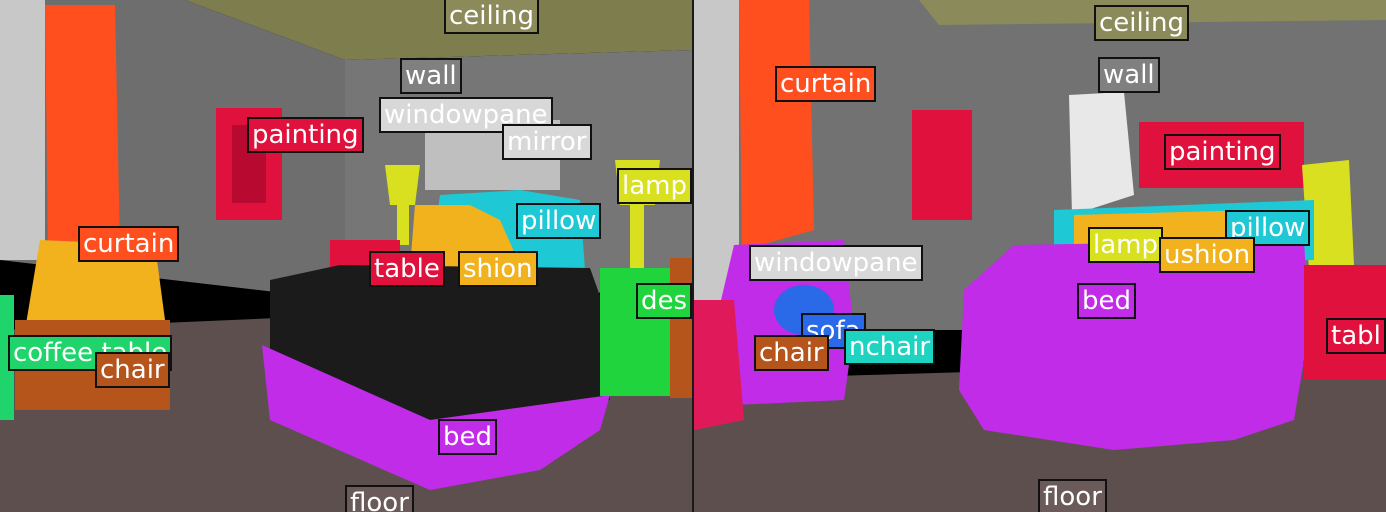 This screenshot has height=512, width=1386. I want to click on painting-region, so click(942, 165).